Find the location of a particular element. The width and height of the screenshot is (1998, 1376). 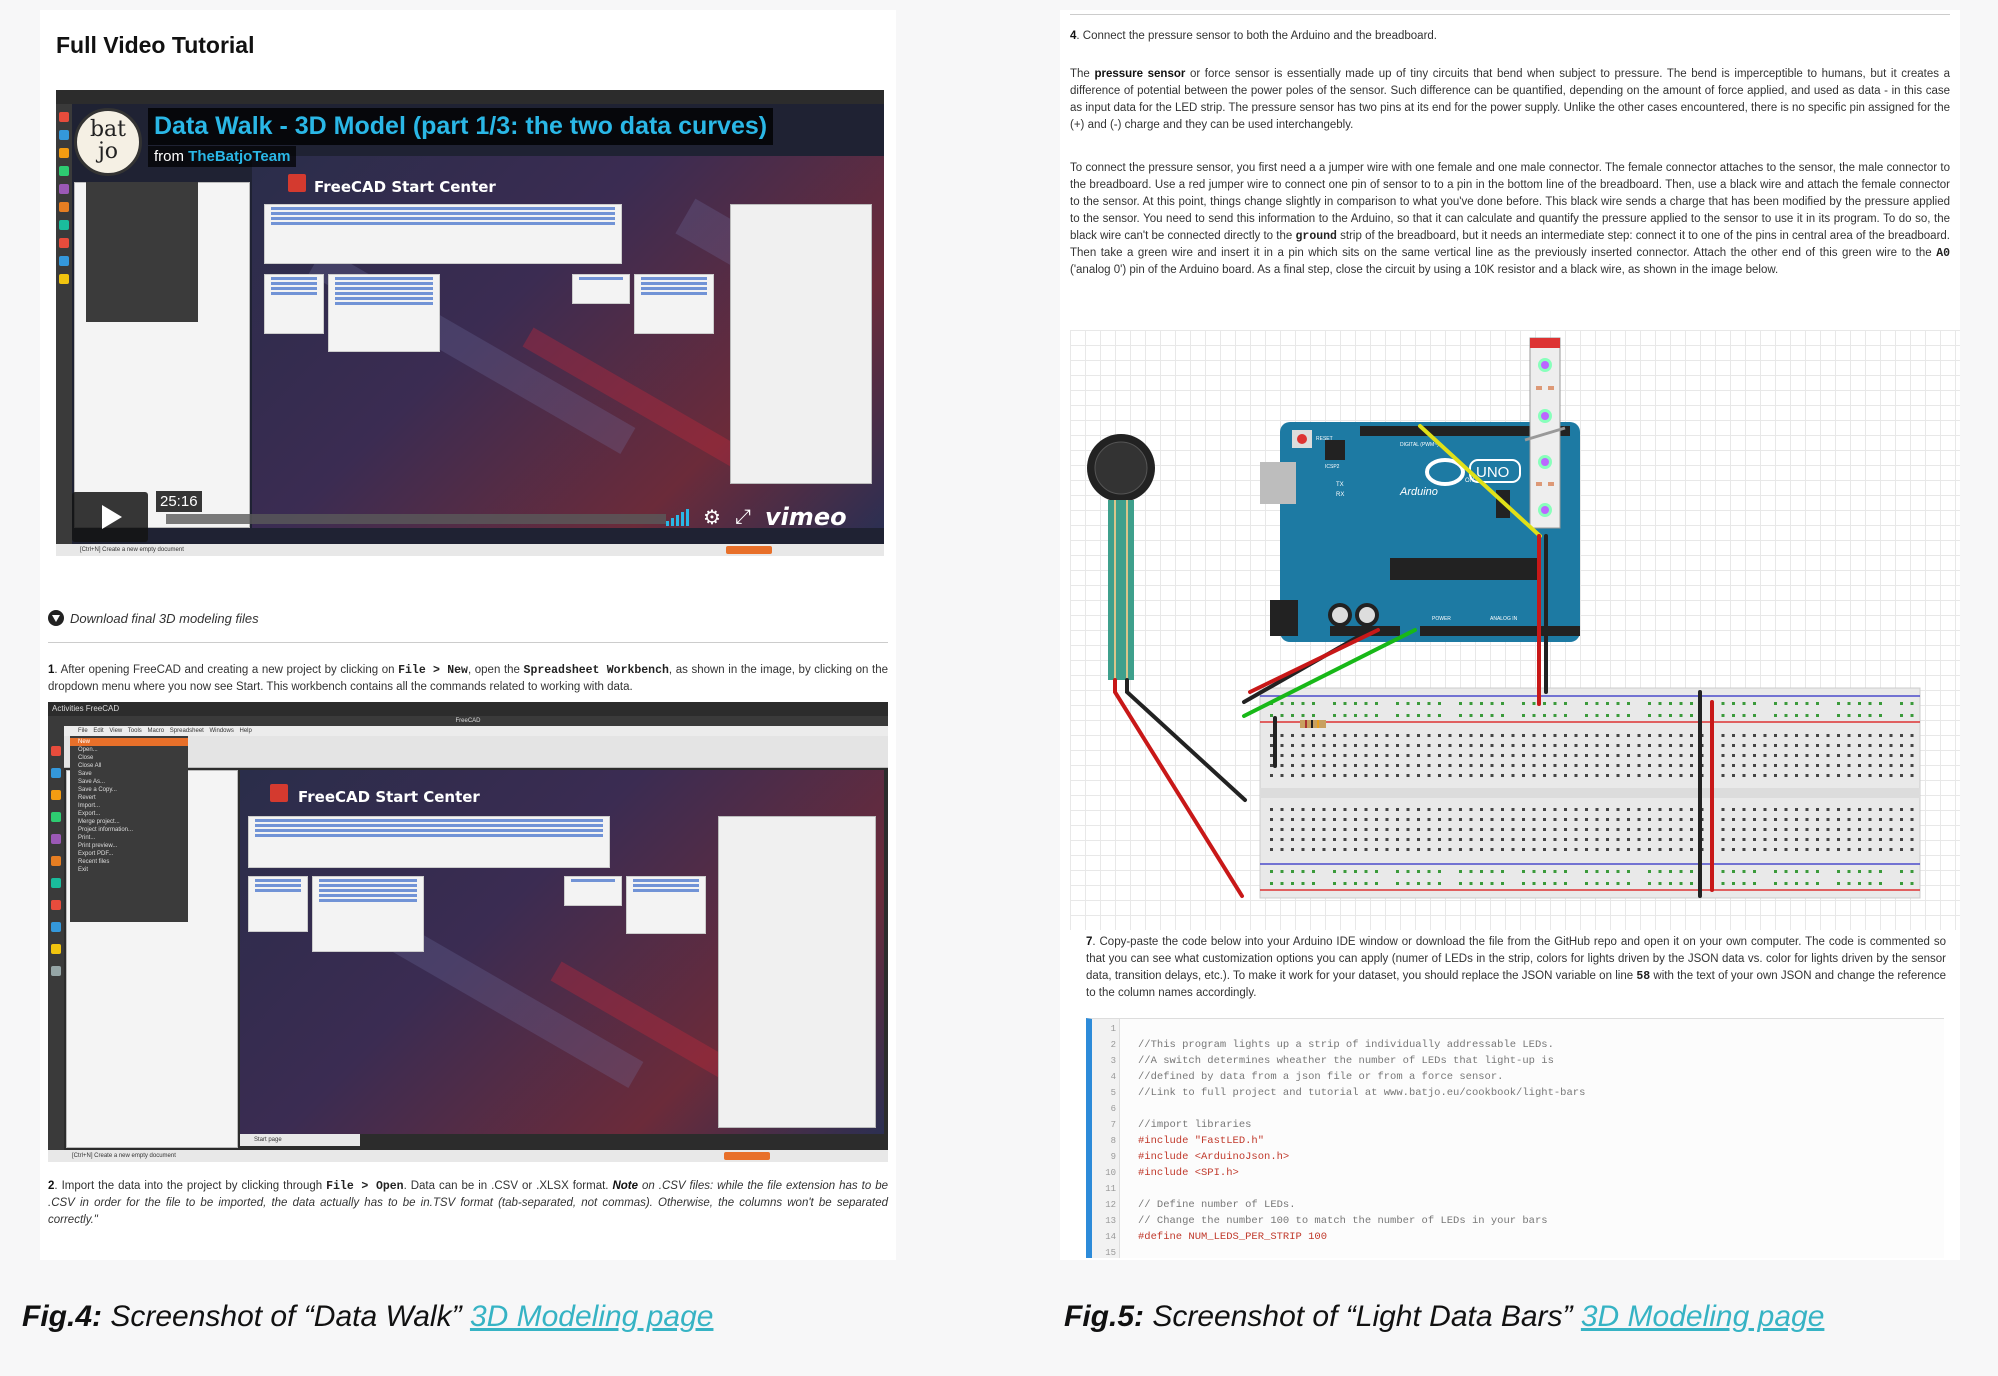

resistor is located at coordinates (1313, 724).